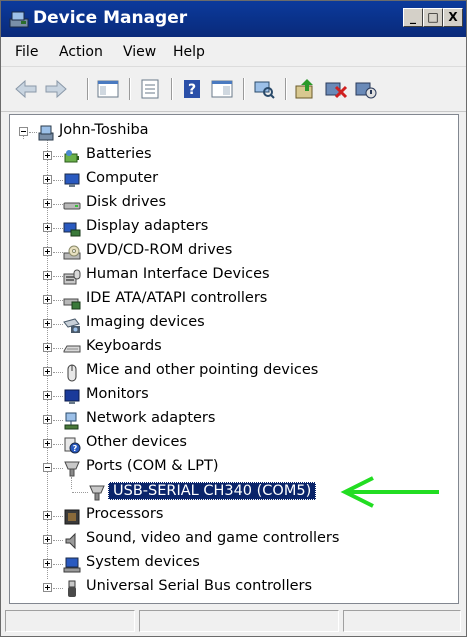 The image size is (467, 637). Describe the element at coordinates (433, 17) in the screenshot. I see `maximize-button: □` at that location.